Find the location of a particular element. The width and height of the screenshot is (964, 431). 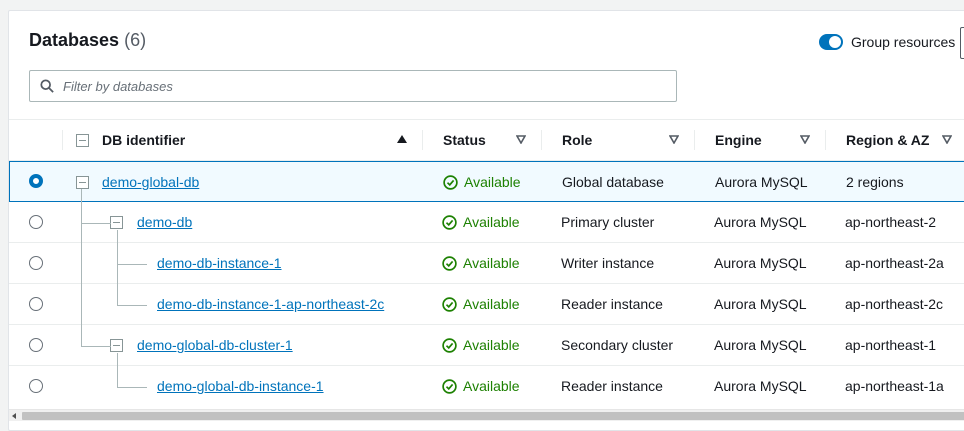

group-resources-toggle: Group resources is located at coordinates (887, 42).